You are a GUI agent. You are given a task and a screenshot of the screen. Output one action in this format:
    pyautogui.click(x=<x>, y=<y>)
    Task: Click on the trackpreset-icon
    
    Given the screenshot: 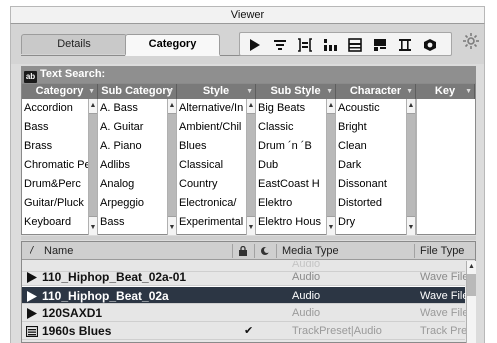 What is the action you would take?
    pyautogui.click(x=32, y=331)
    